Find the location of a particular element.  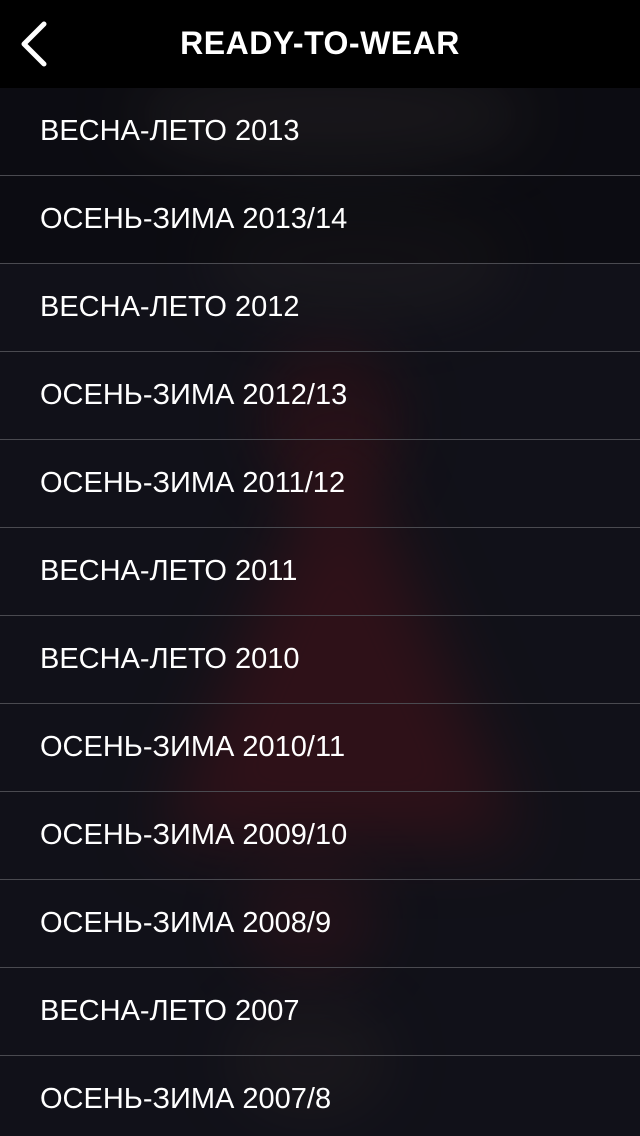

list-item: ВЕСНА-ЛЕТО 2013 is located at coordinates (320, 132).